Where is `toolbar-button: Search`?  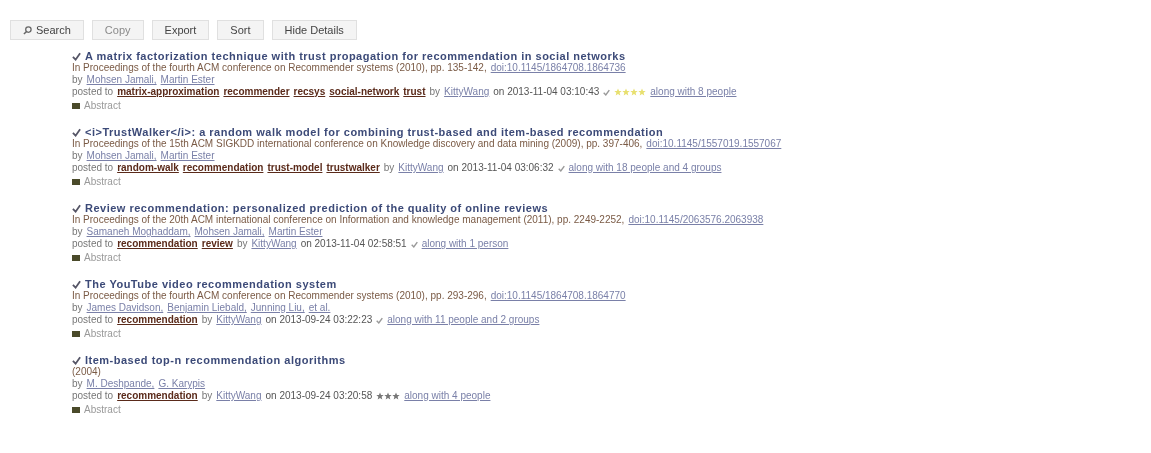 toolbar-button: Search is located at coordinates (47, 30).